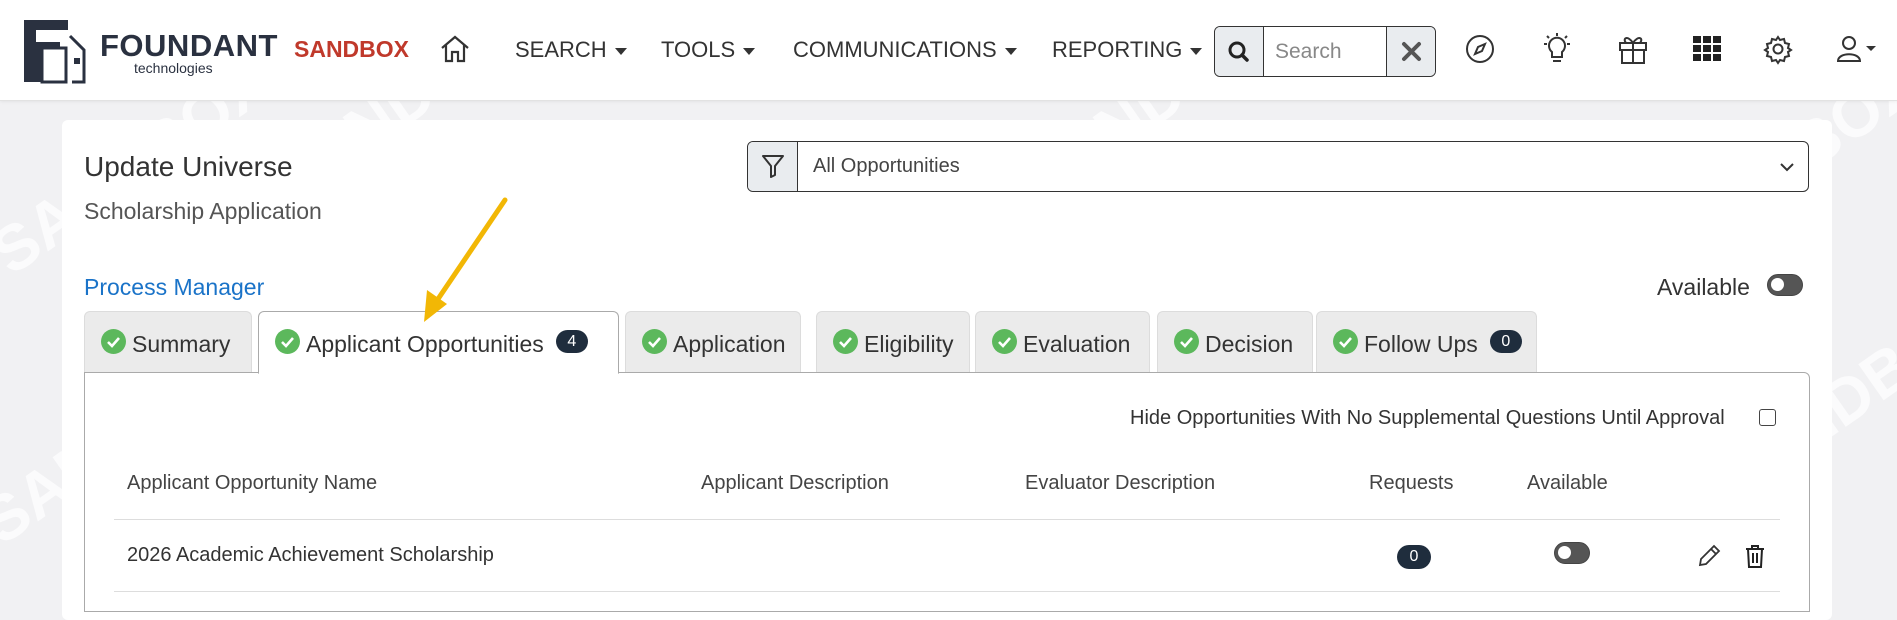  I want to click on nav-reporting-menu: REPORTING, so click(1127, 50).